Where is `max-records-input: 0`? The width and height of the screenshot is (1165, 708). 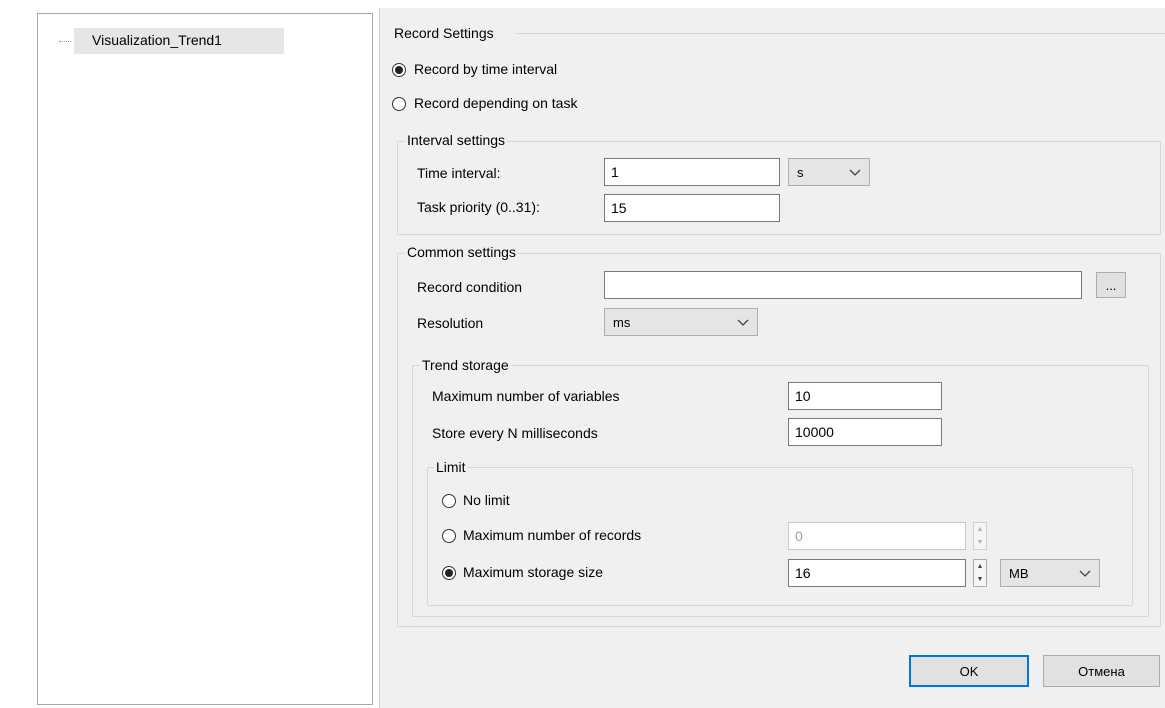 max-records-input: 0 is located at coordinates (877, 536).